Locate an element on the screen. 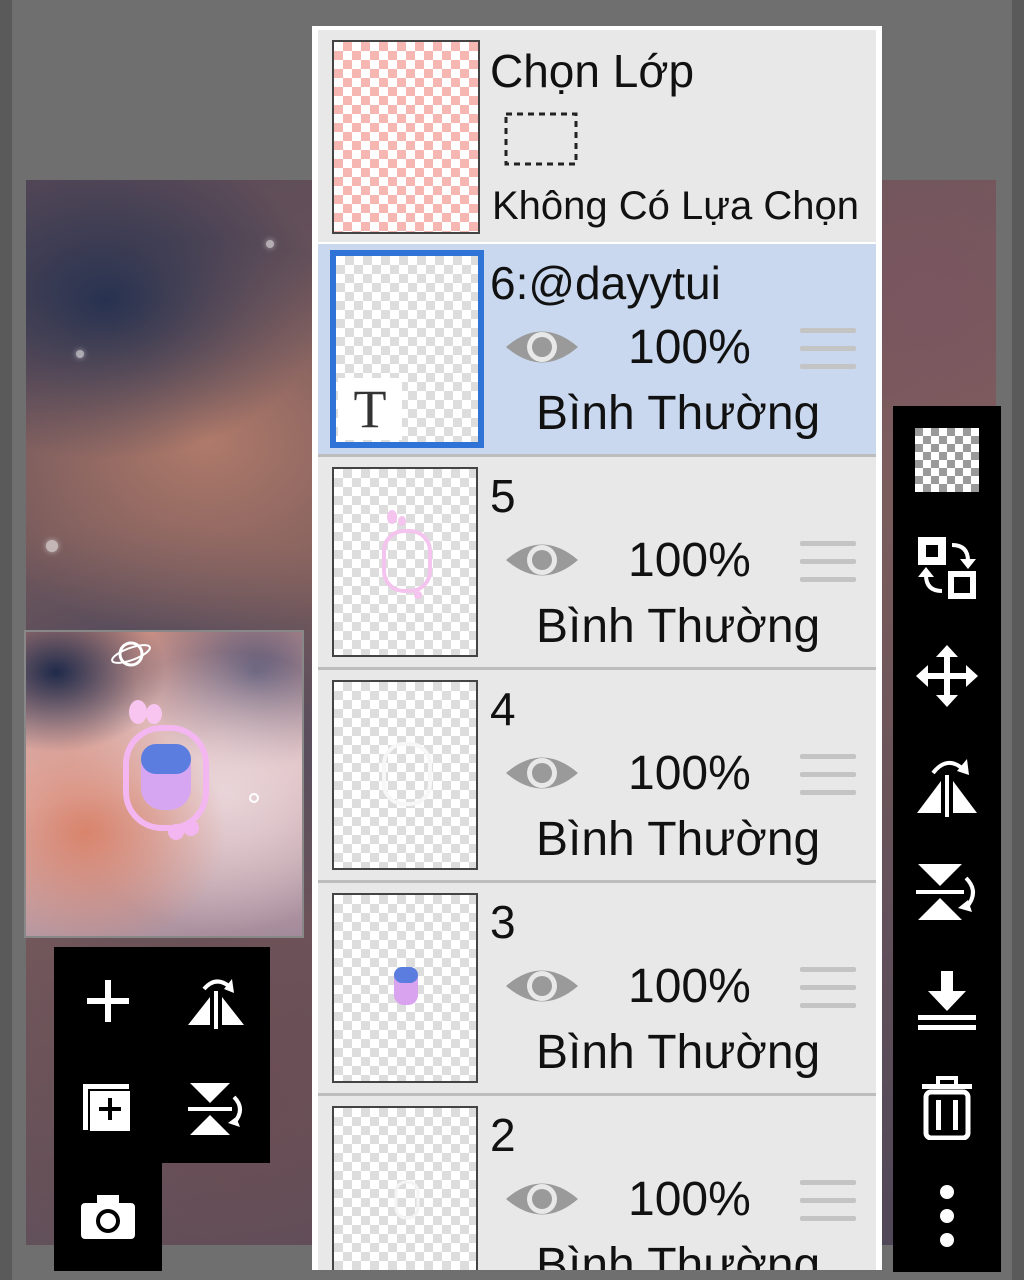 This screenshot has width=1024, height=1280. layer-row: 2 100% Bình Thường is located at coordinates (597, 1183).